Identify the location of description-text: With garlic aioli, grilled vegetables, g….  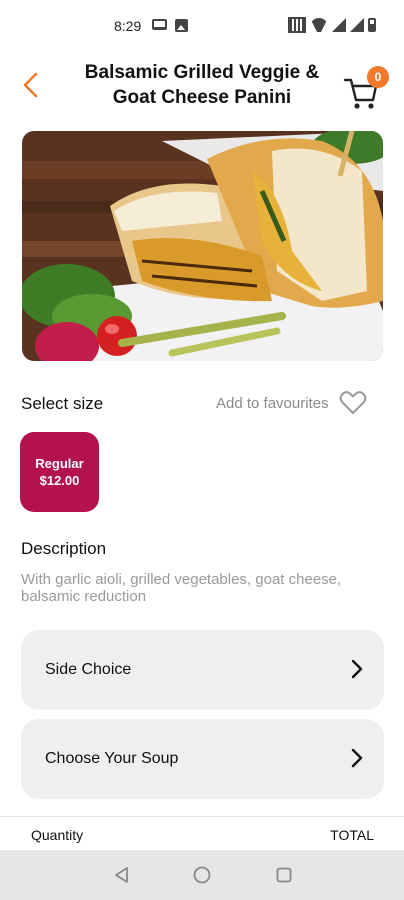
(181, 588).